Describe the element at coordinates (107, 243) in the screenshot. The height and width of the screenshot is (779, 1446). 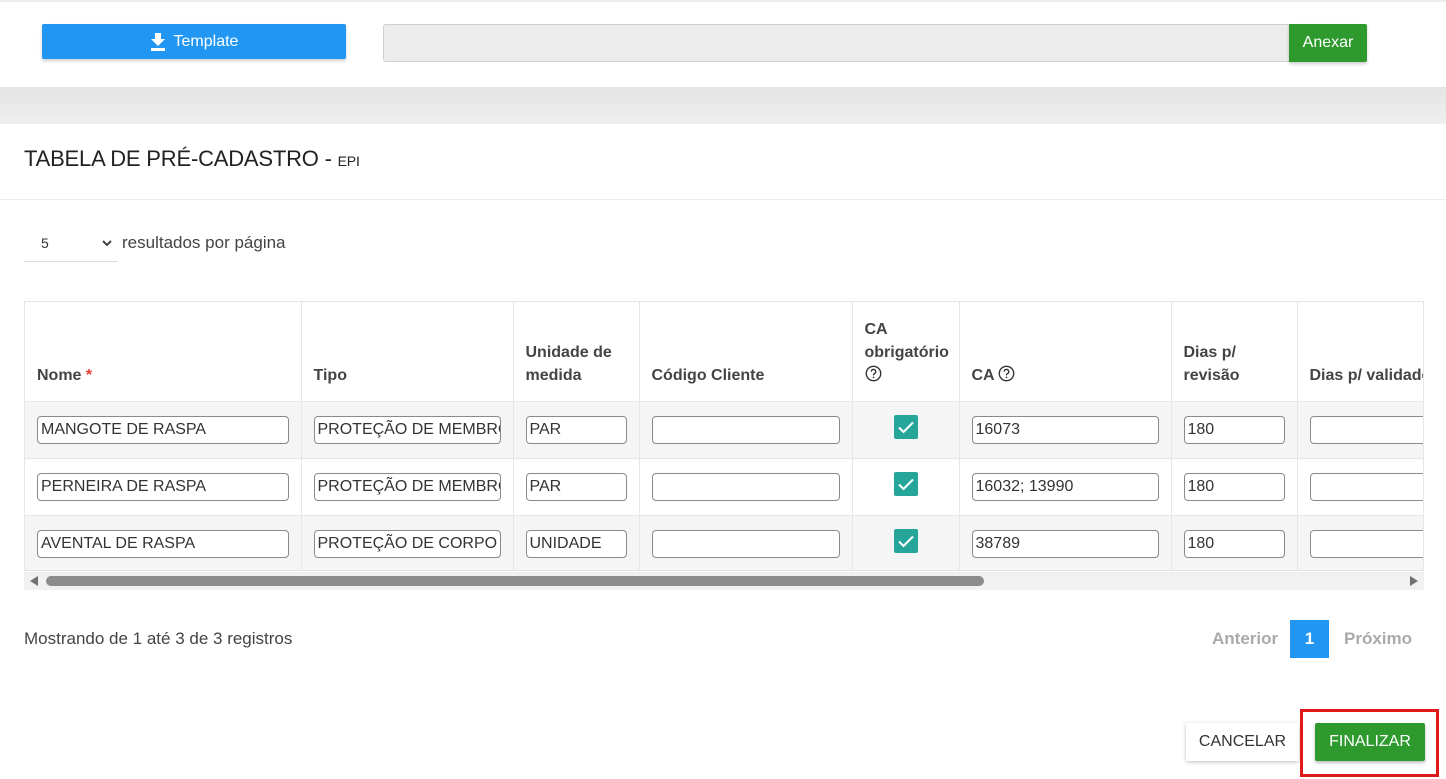
I see `chevron-down-icon` at that location.